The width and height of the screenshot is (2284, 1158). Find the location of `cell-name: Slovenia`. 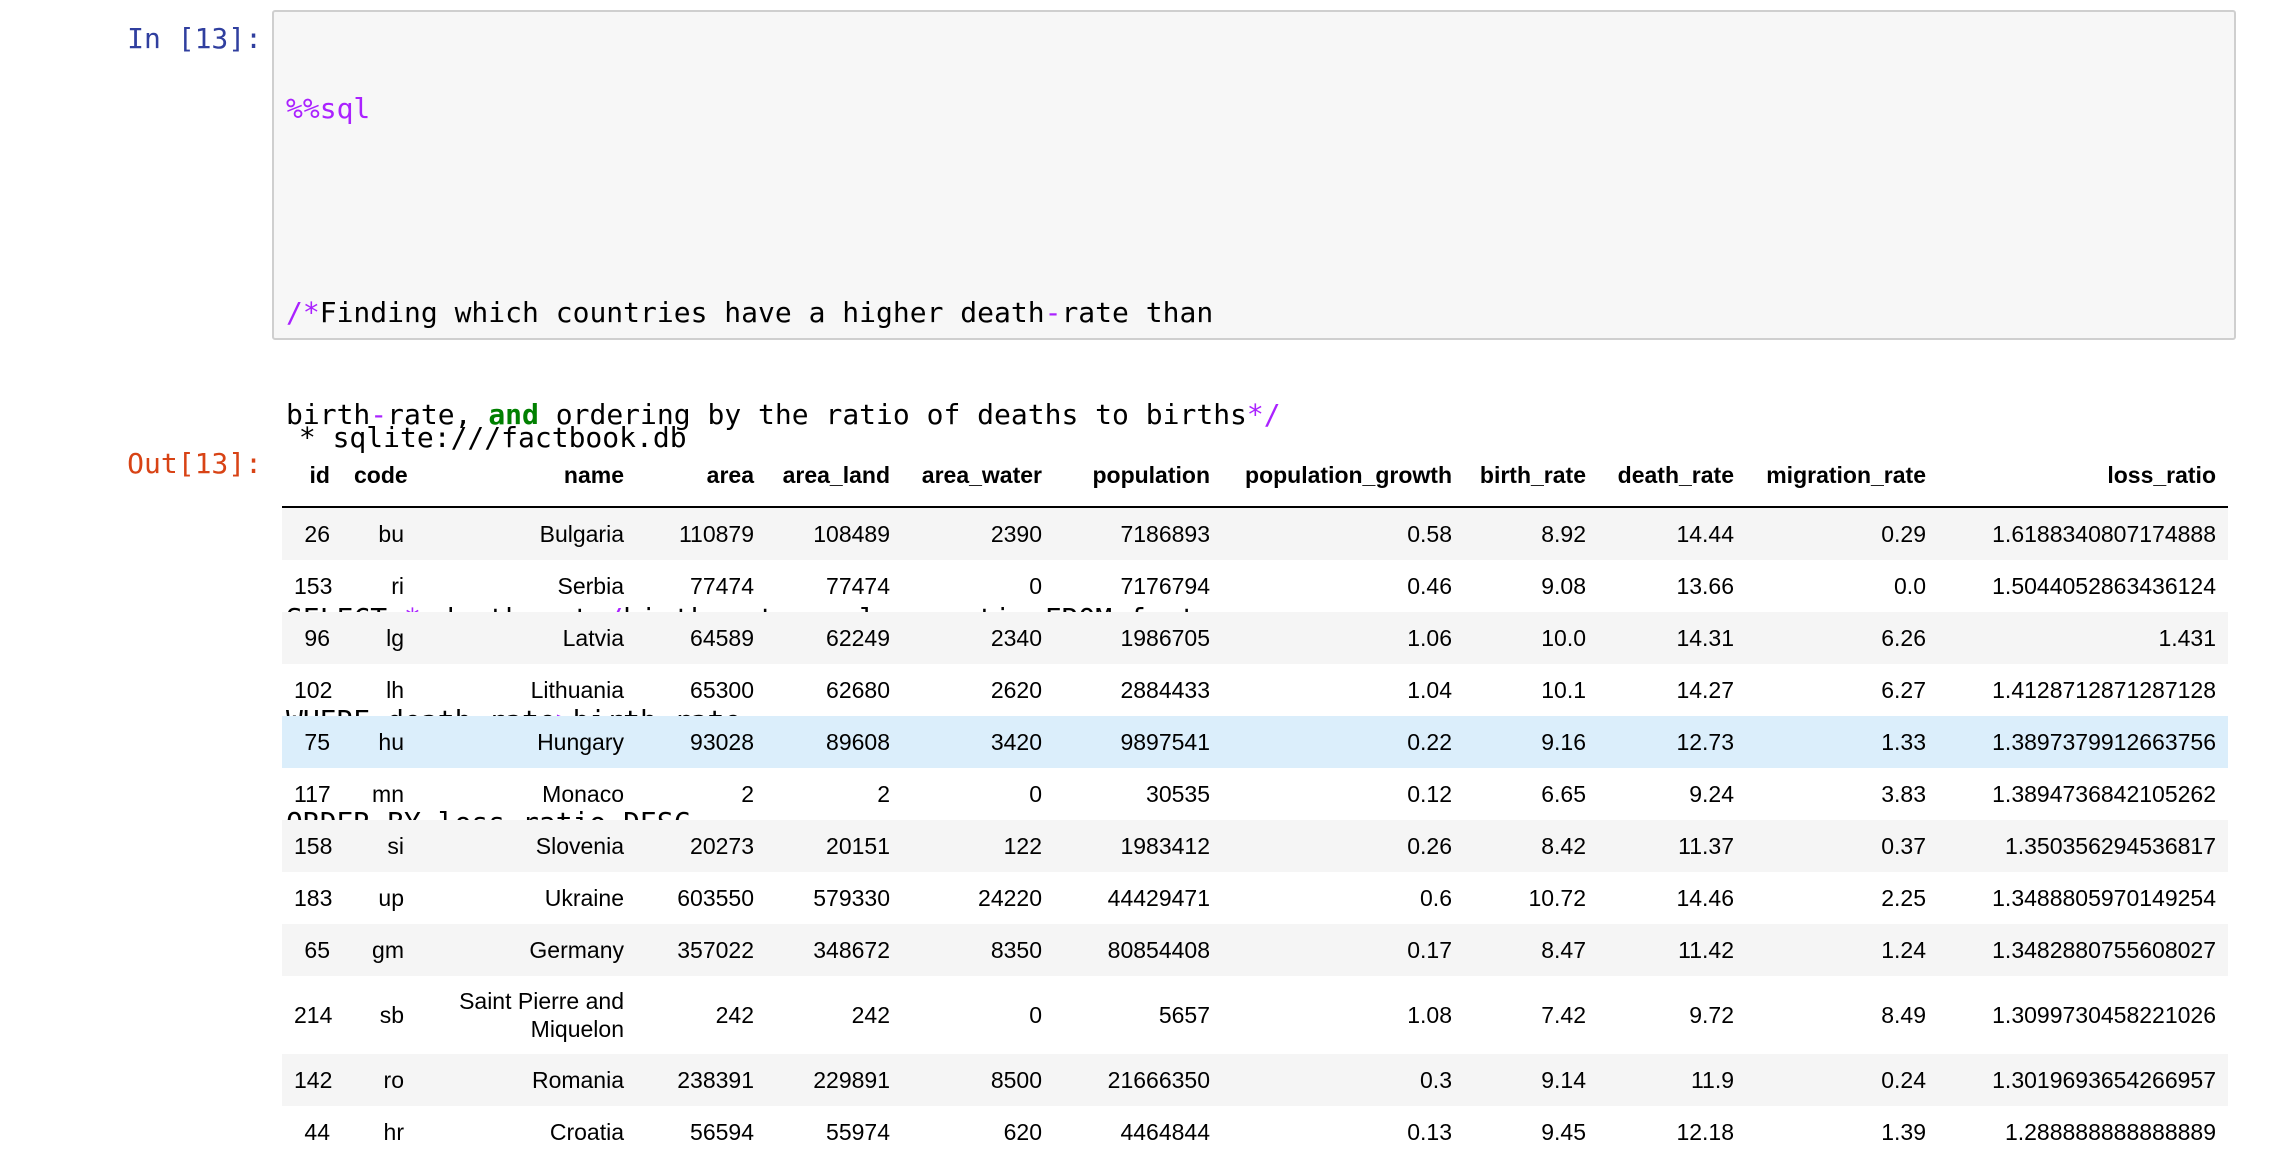

cell-name: Slovenia is located at coordinates (579, 846).